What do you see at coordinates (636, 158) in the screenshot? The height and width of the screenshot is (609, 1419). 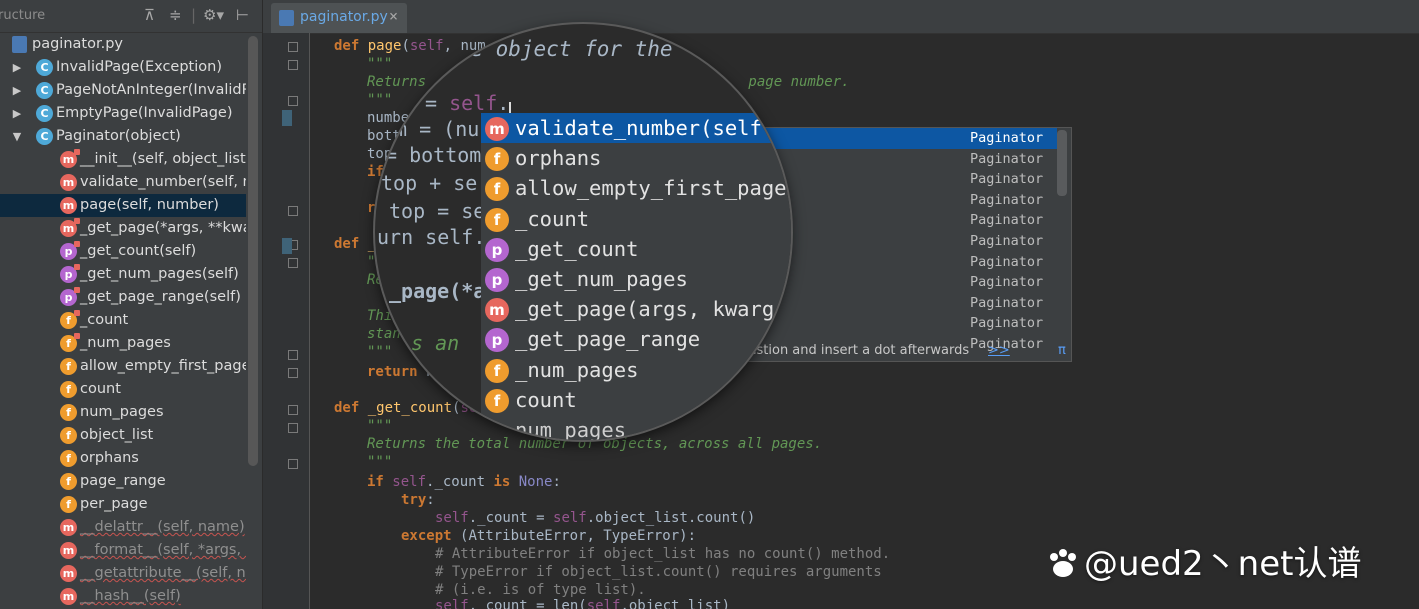 I see `magnified-completion-item: f orphans` at bounding box center [636, 158].